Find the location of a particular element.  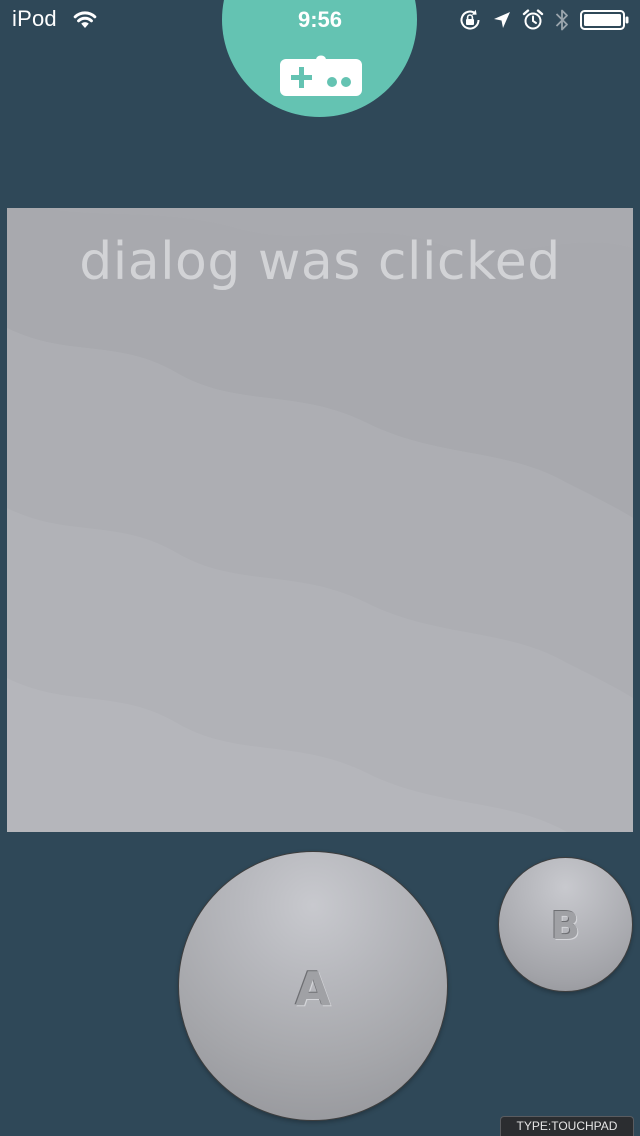

b-button: B is located at coordinates (565, 924).